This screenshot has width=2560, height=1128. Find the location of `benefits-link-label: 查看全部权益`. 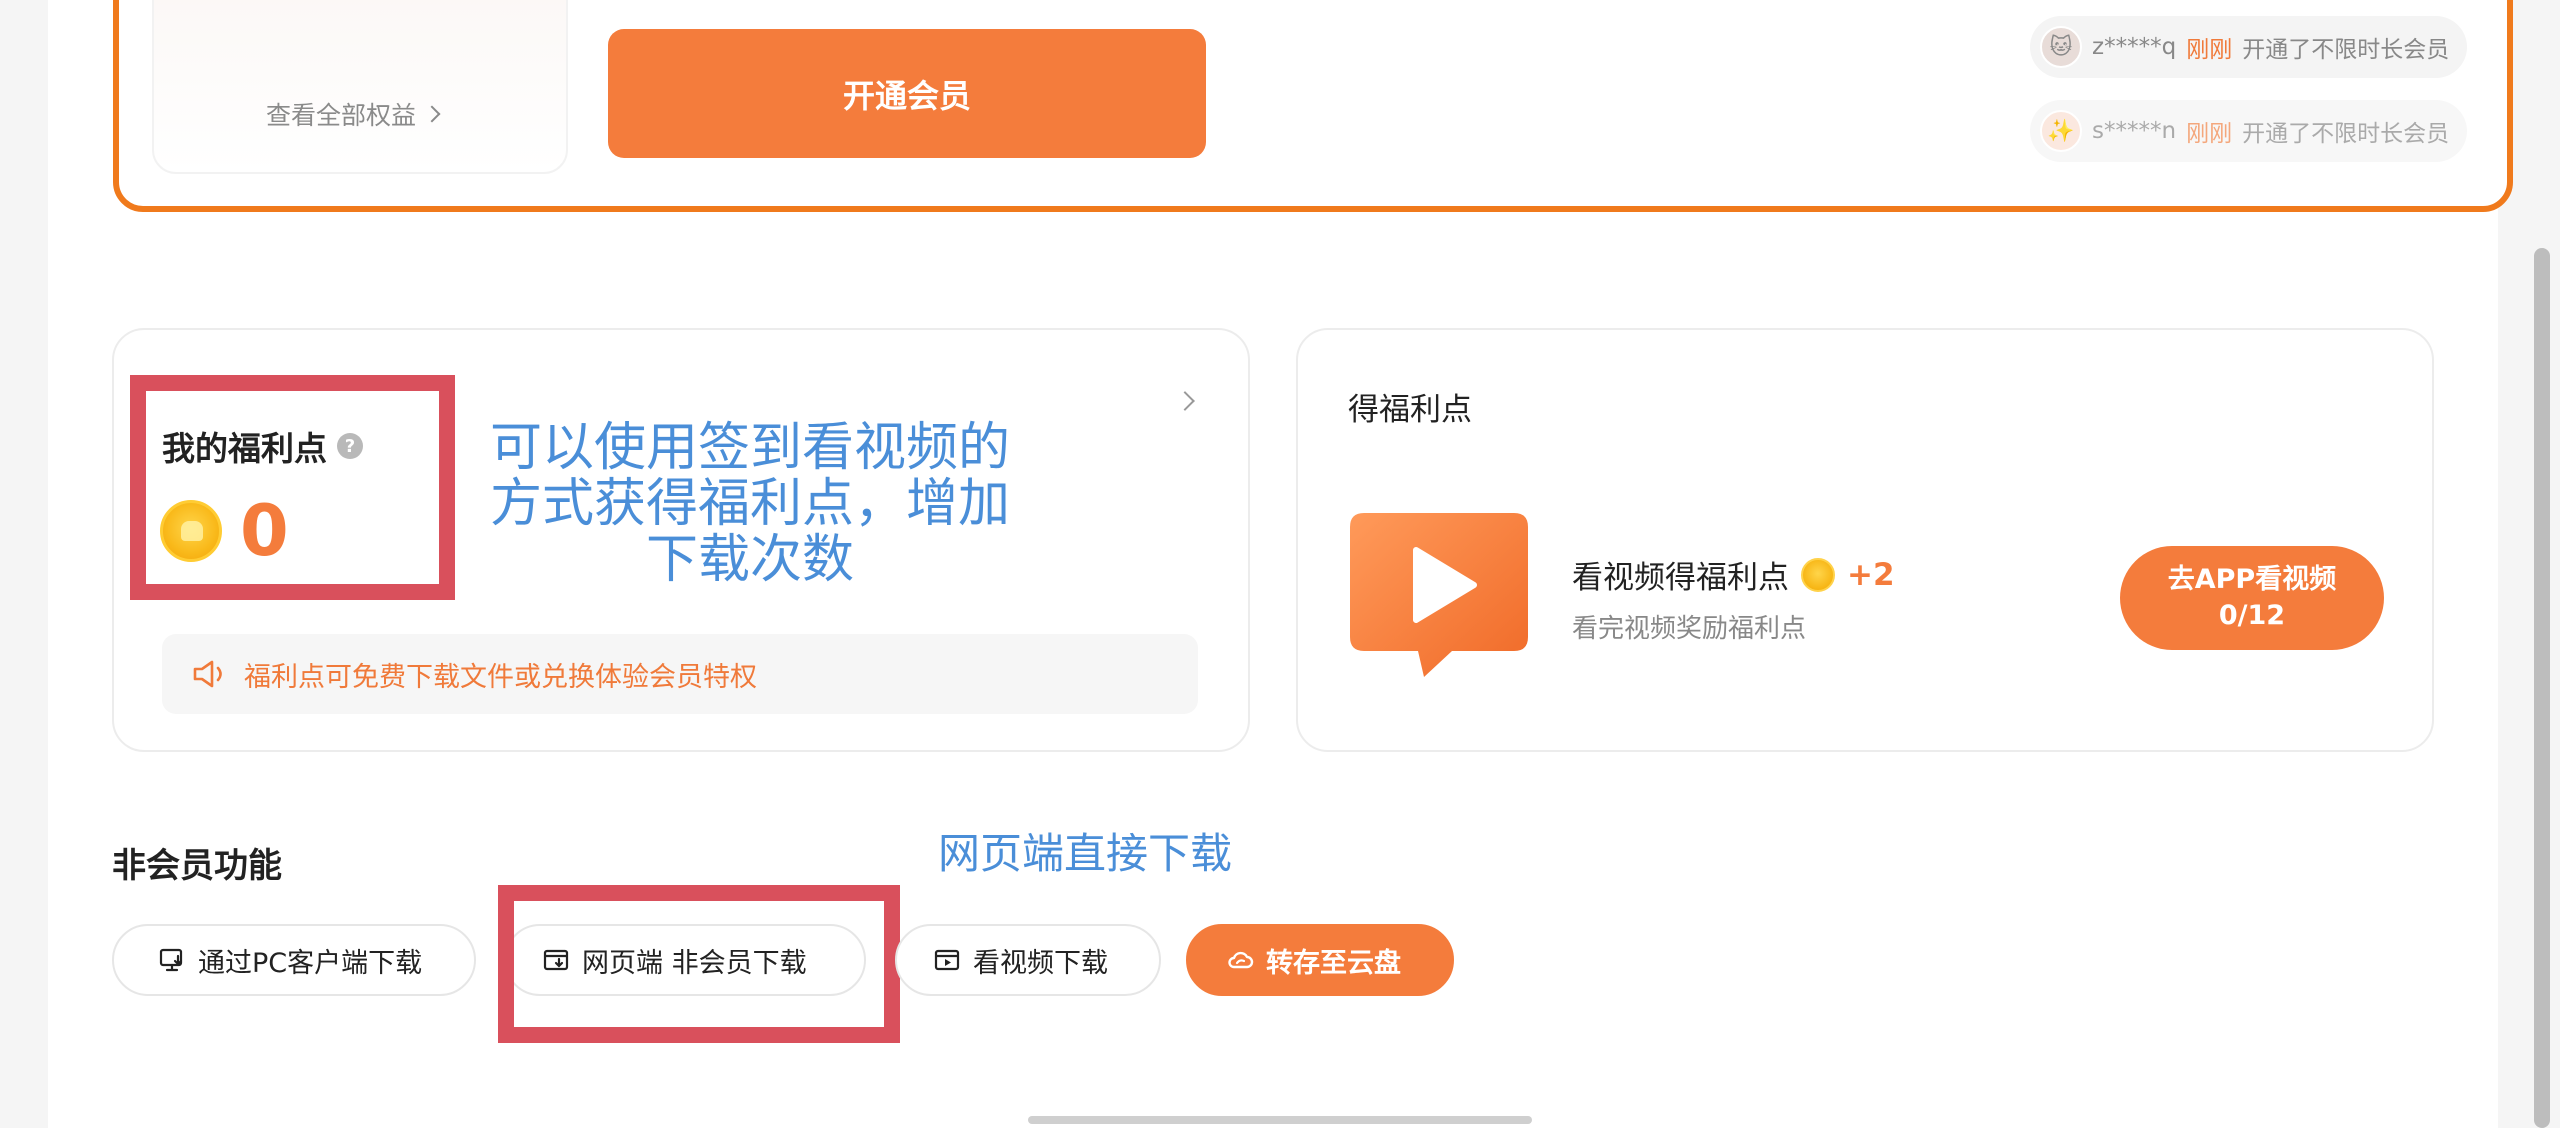

benefits-link-label: 查看全部权益 is located at coordinates (341, 115).